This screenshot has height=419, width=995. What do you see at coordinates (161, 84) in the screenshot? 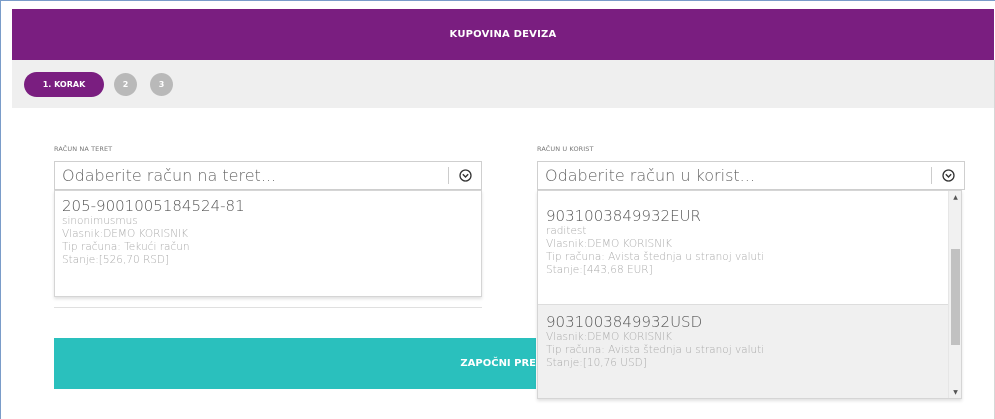
I see `step-3-circle: 3` at bounding box center [161, 84].